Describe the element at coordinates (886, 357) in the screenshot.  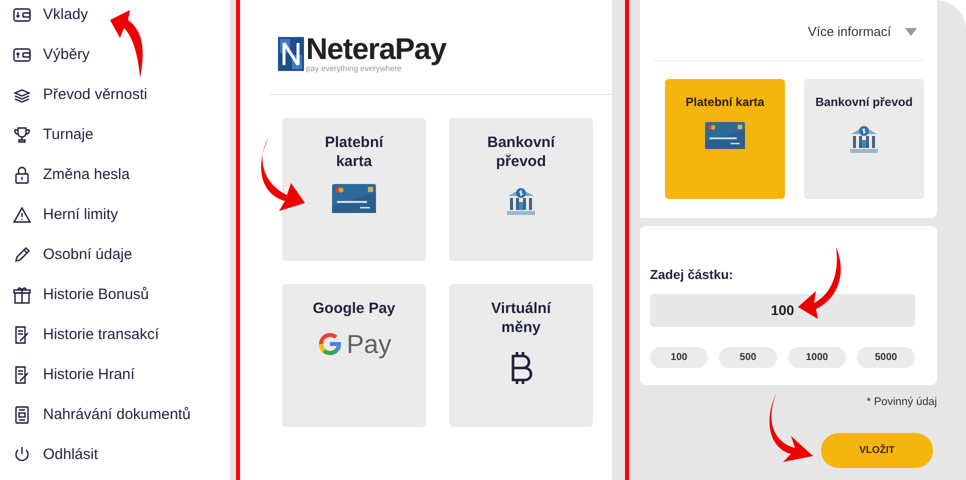
I see `preset-amount-chip: 5000` at that location.